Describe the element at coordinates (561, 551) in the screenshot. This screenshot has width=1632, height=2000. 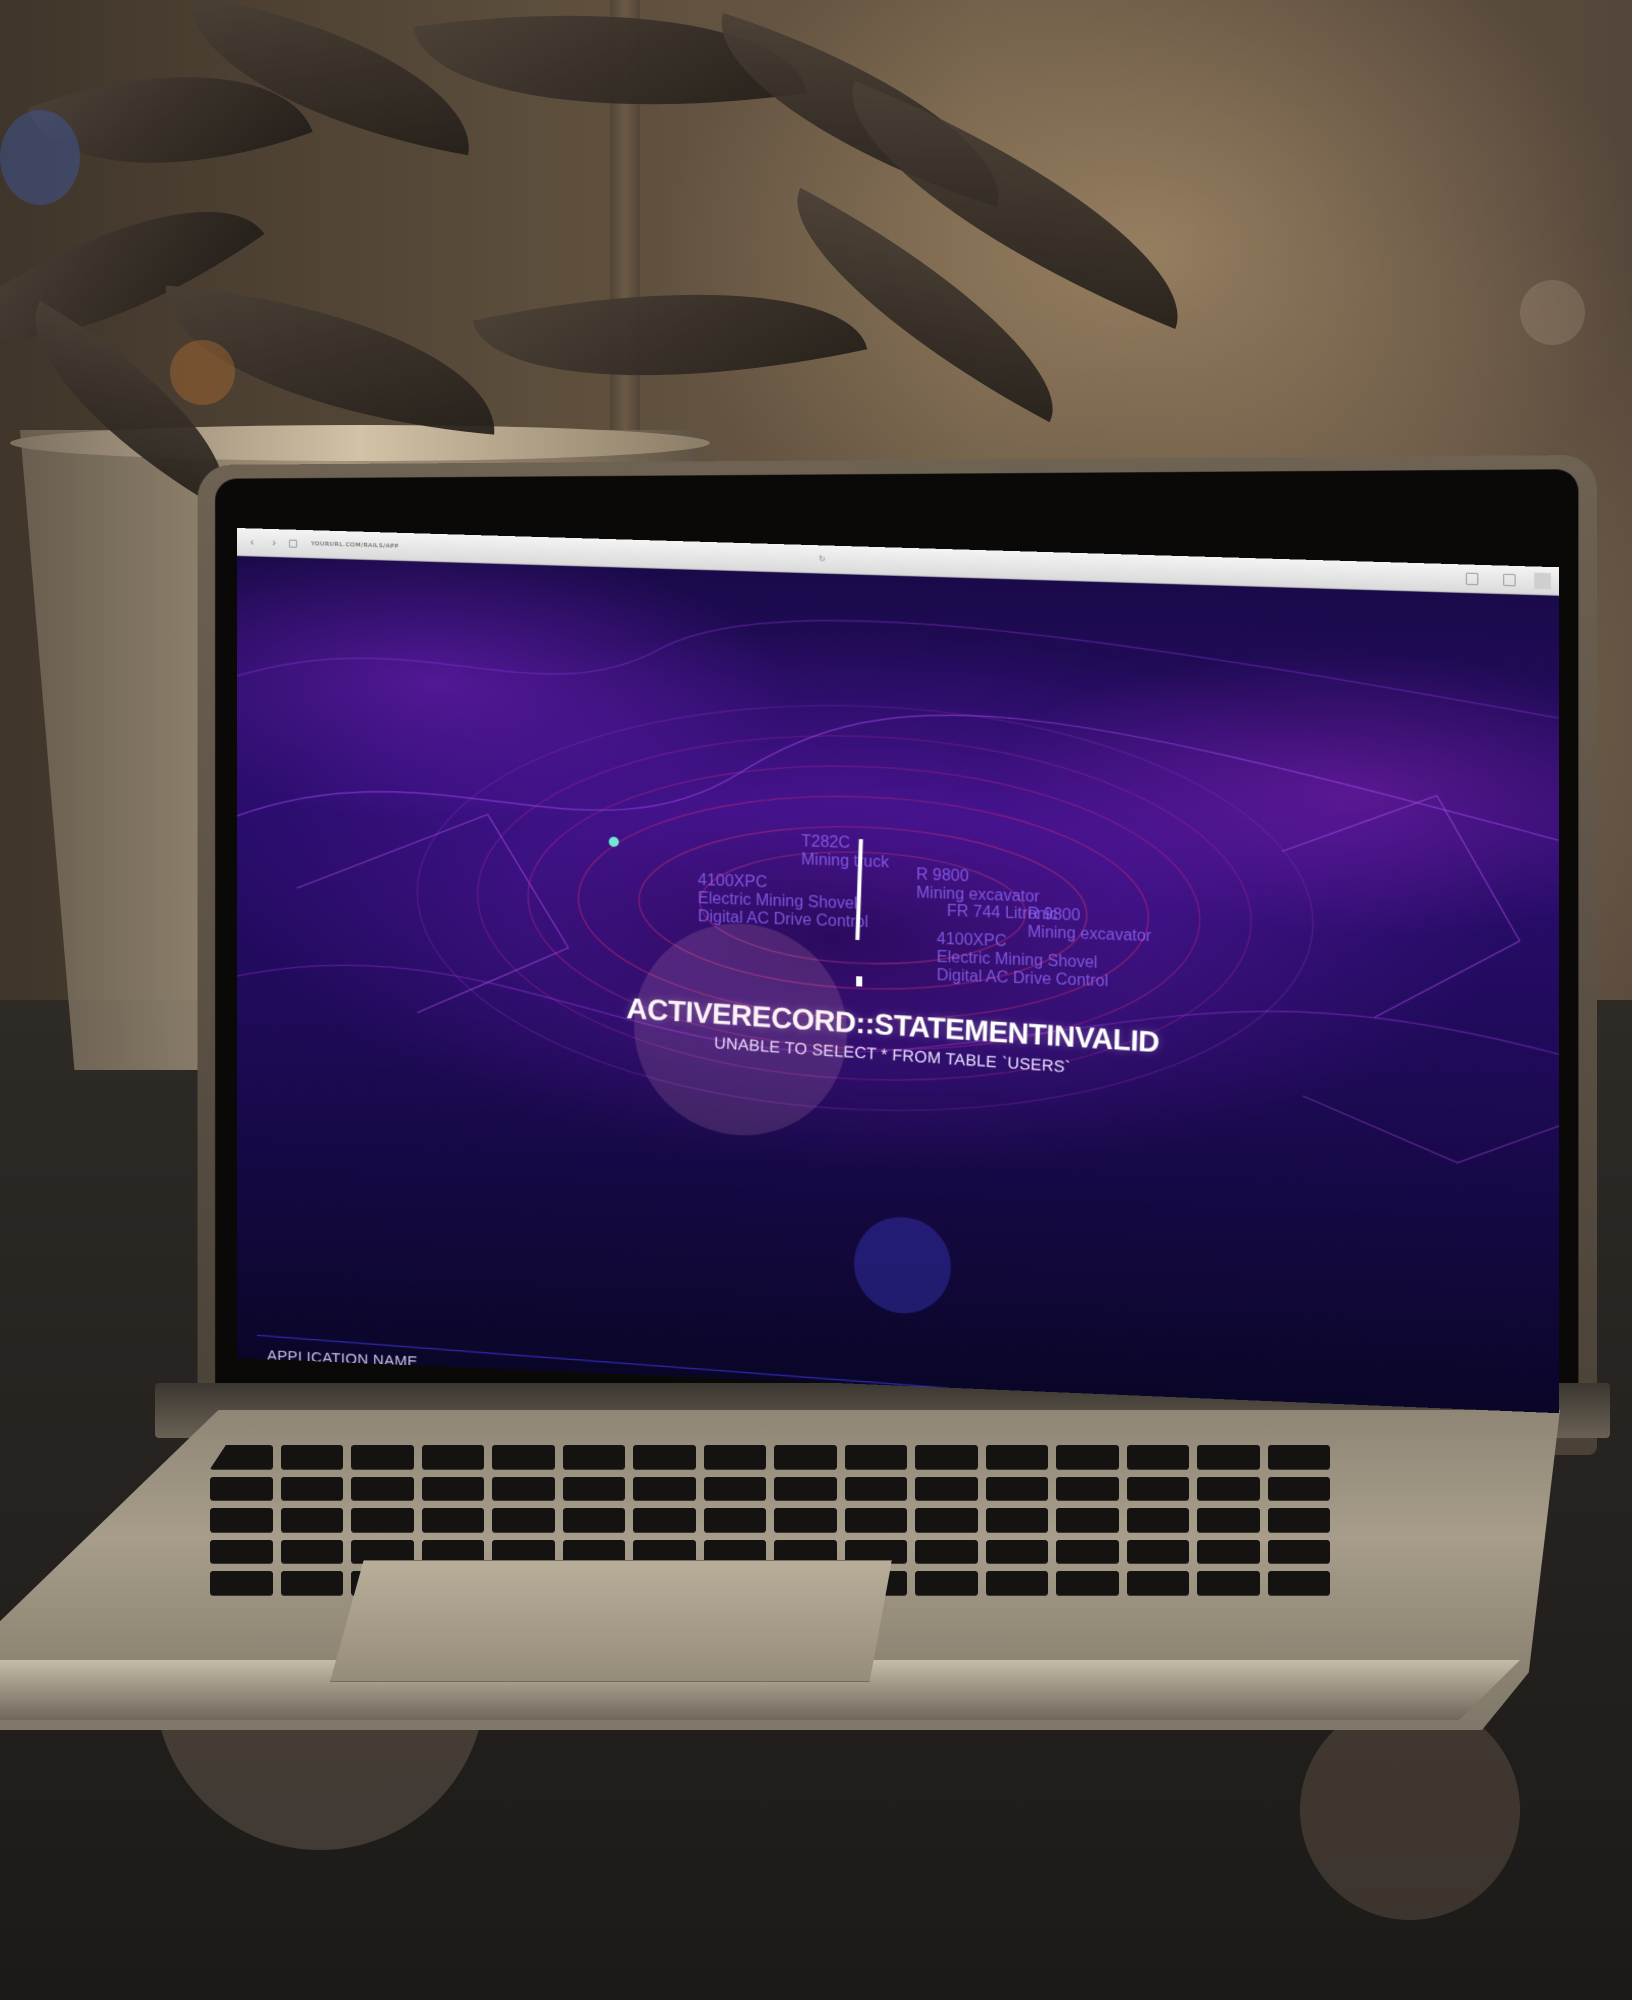
I see `address-bar: YOURURL.COM/RAILS/APP` at that location.